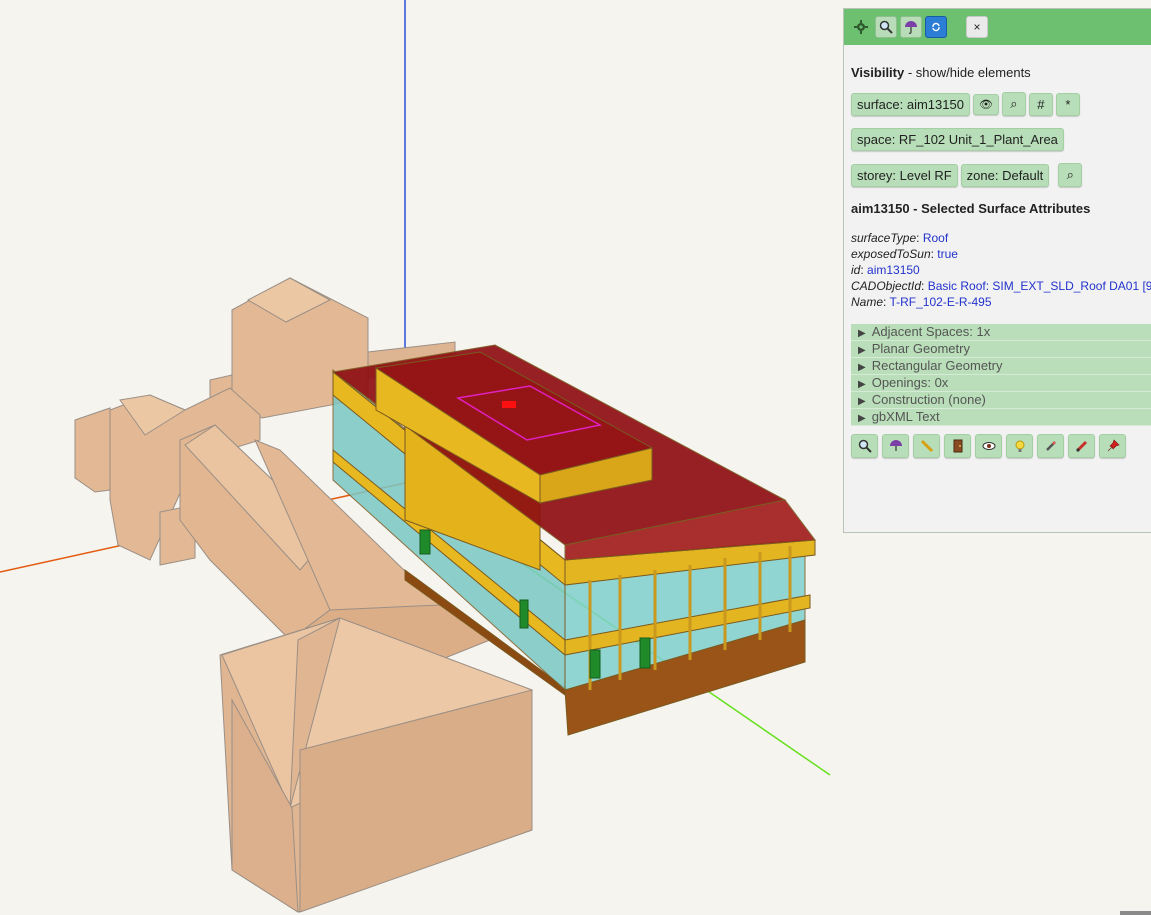  What do you see at coordinates (1013, 104) in the screenshot?
I see `magnify-icon: ⌕` at bounding box center [1013, 104].